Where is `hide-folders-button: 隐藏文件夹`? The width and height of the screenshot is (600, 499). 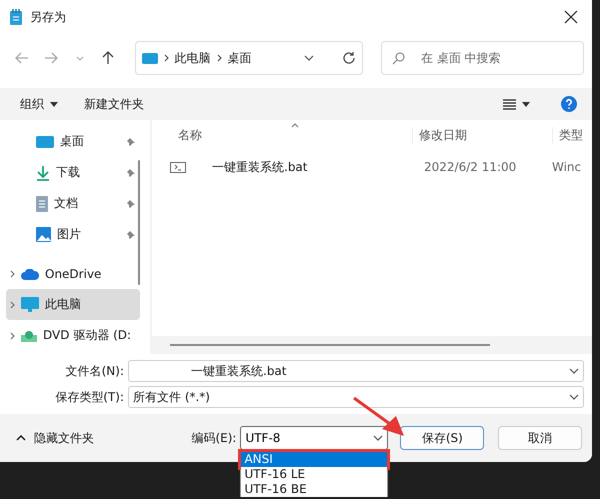 hide-folders-button: 隐藏文件夹 is located at coordinates (104, 438).